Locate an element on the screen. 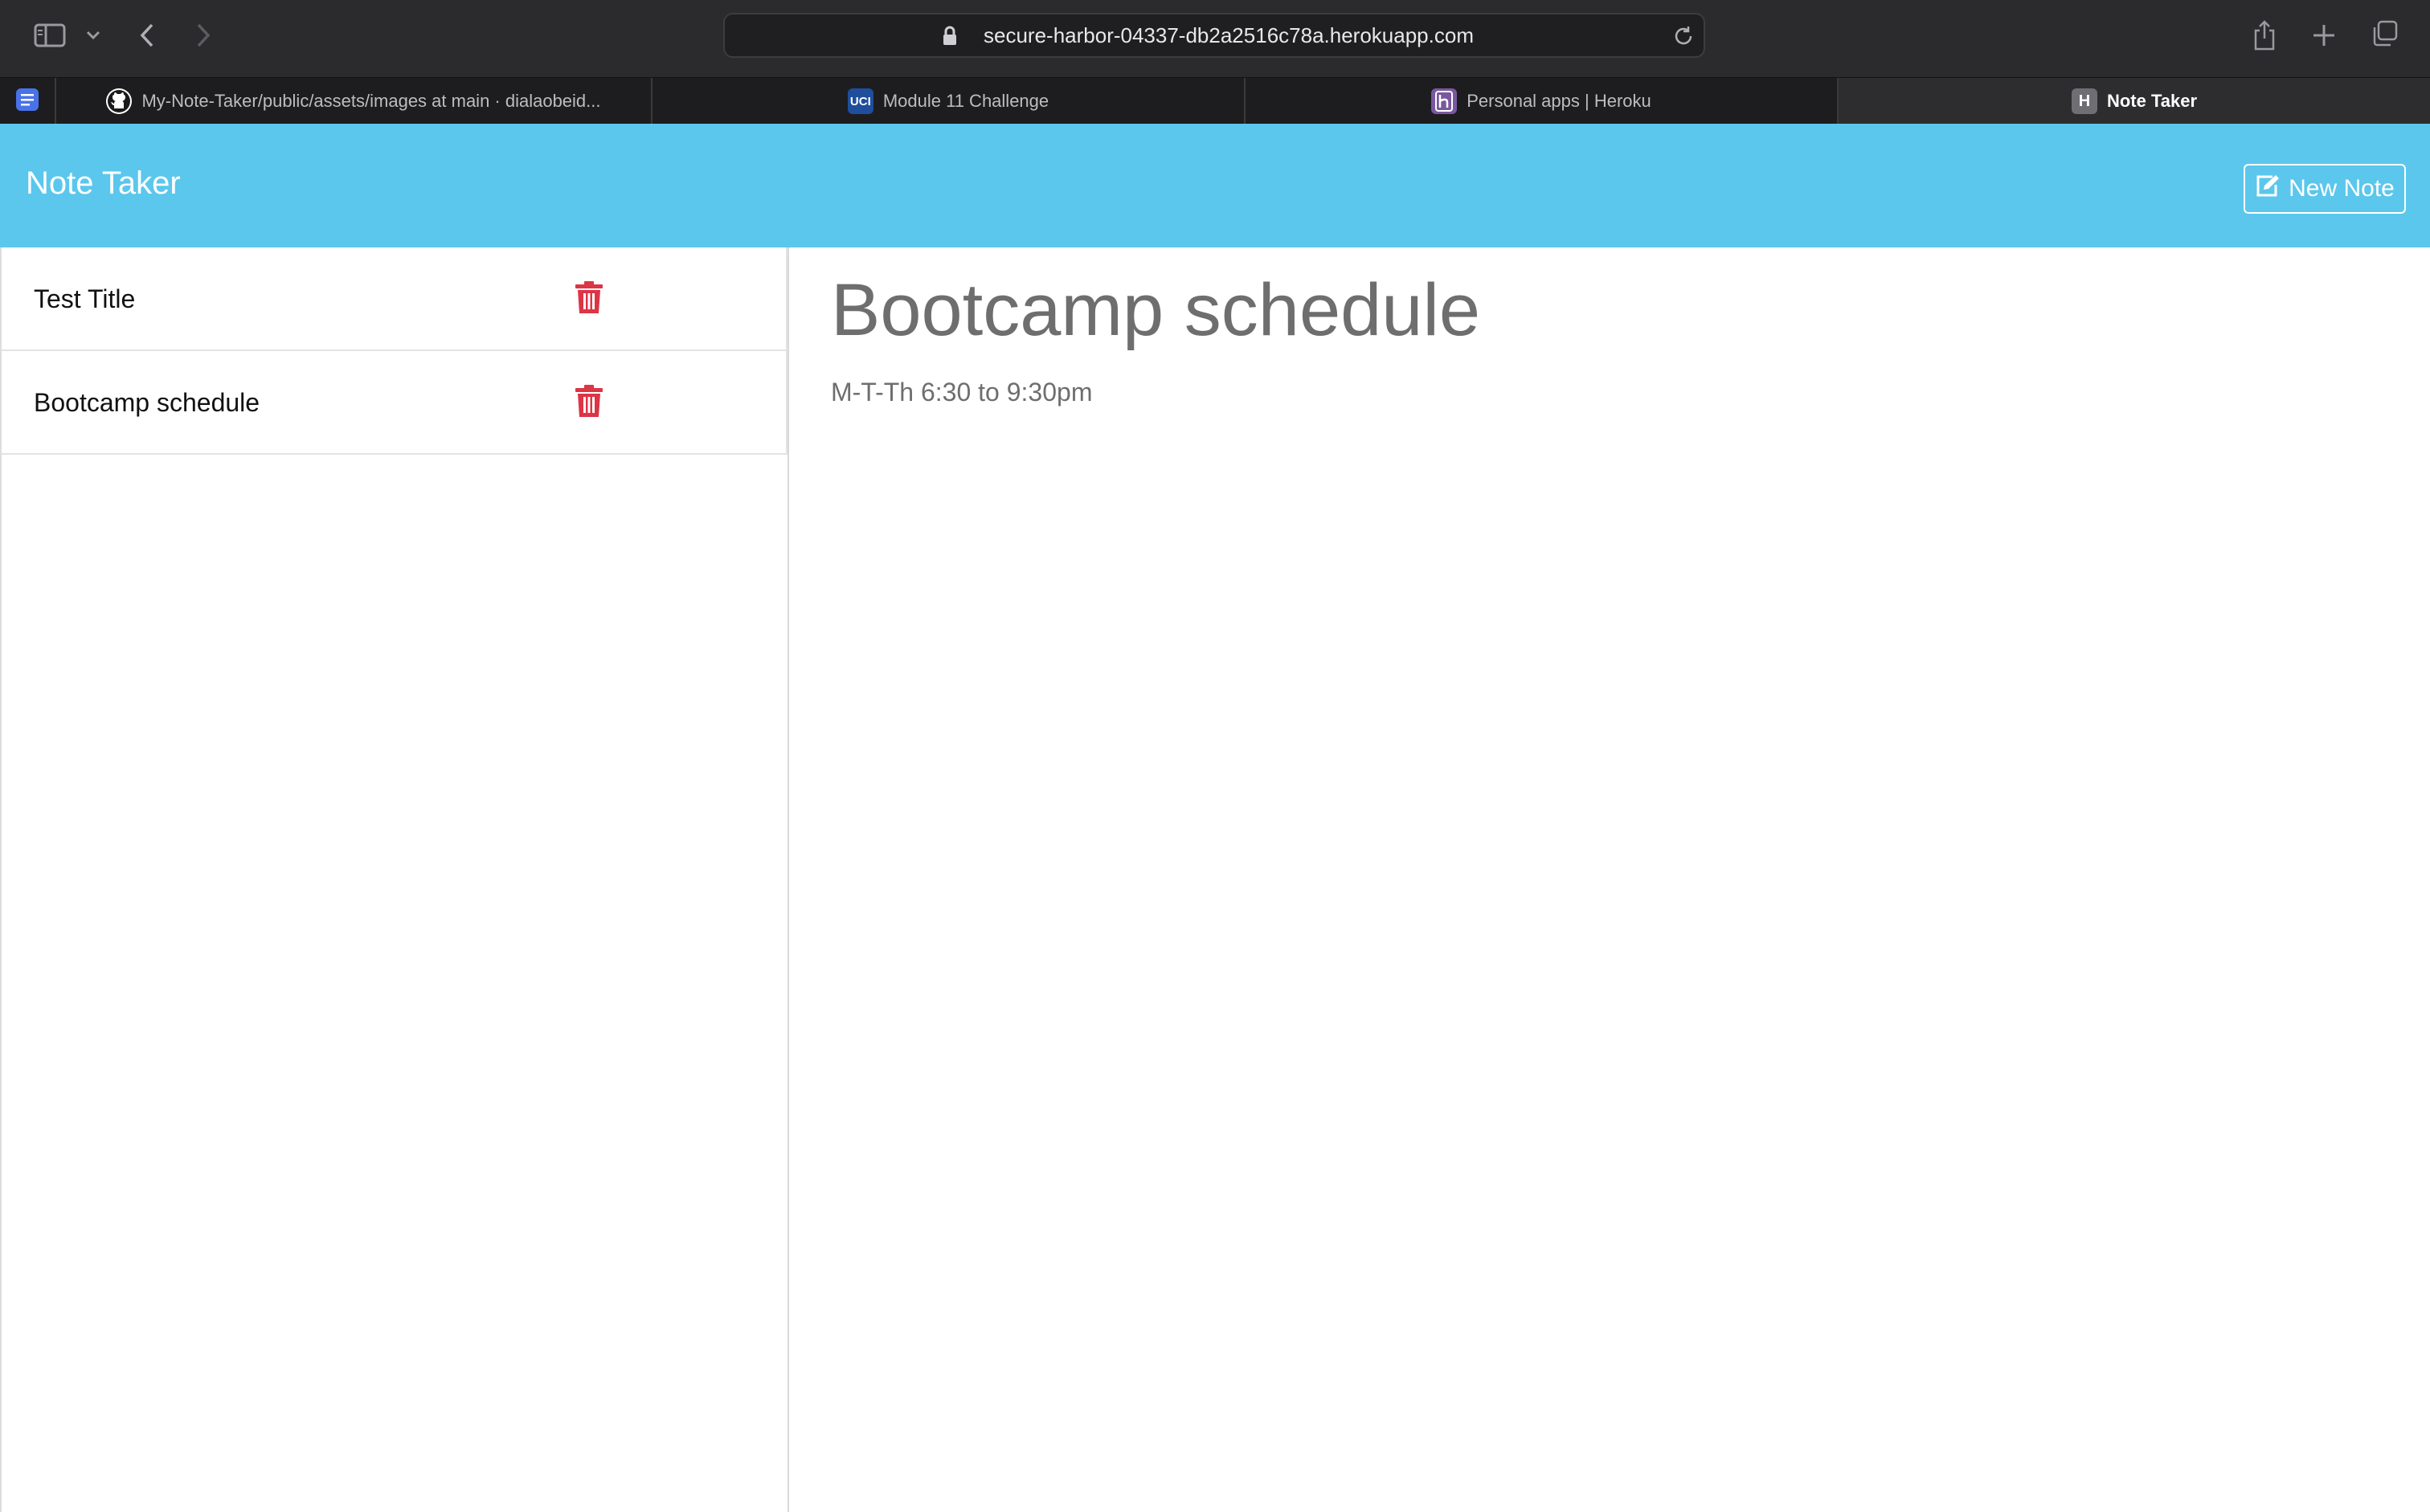 This screenshot has height=1512, width=2430. note-title-input is located at coordinates (1594, 310).